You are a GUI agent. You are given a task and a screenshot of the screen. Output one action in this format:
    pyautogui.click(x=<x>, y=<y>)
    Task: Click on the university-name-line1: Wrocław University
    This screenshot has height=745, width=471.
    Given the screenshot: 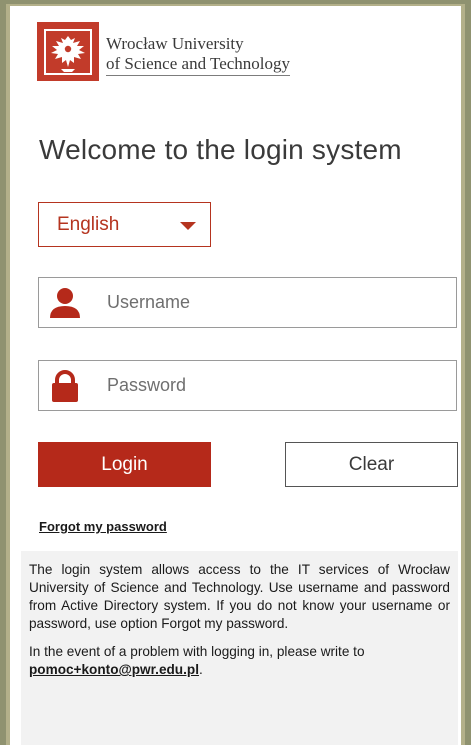 What is the action you would take?
    pyautogui.click(x=175, y=43)
    